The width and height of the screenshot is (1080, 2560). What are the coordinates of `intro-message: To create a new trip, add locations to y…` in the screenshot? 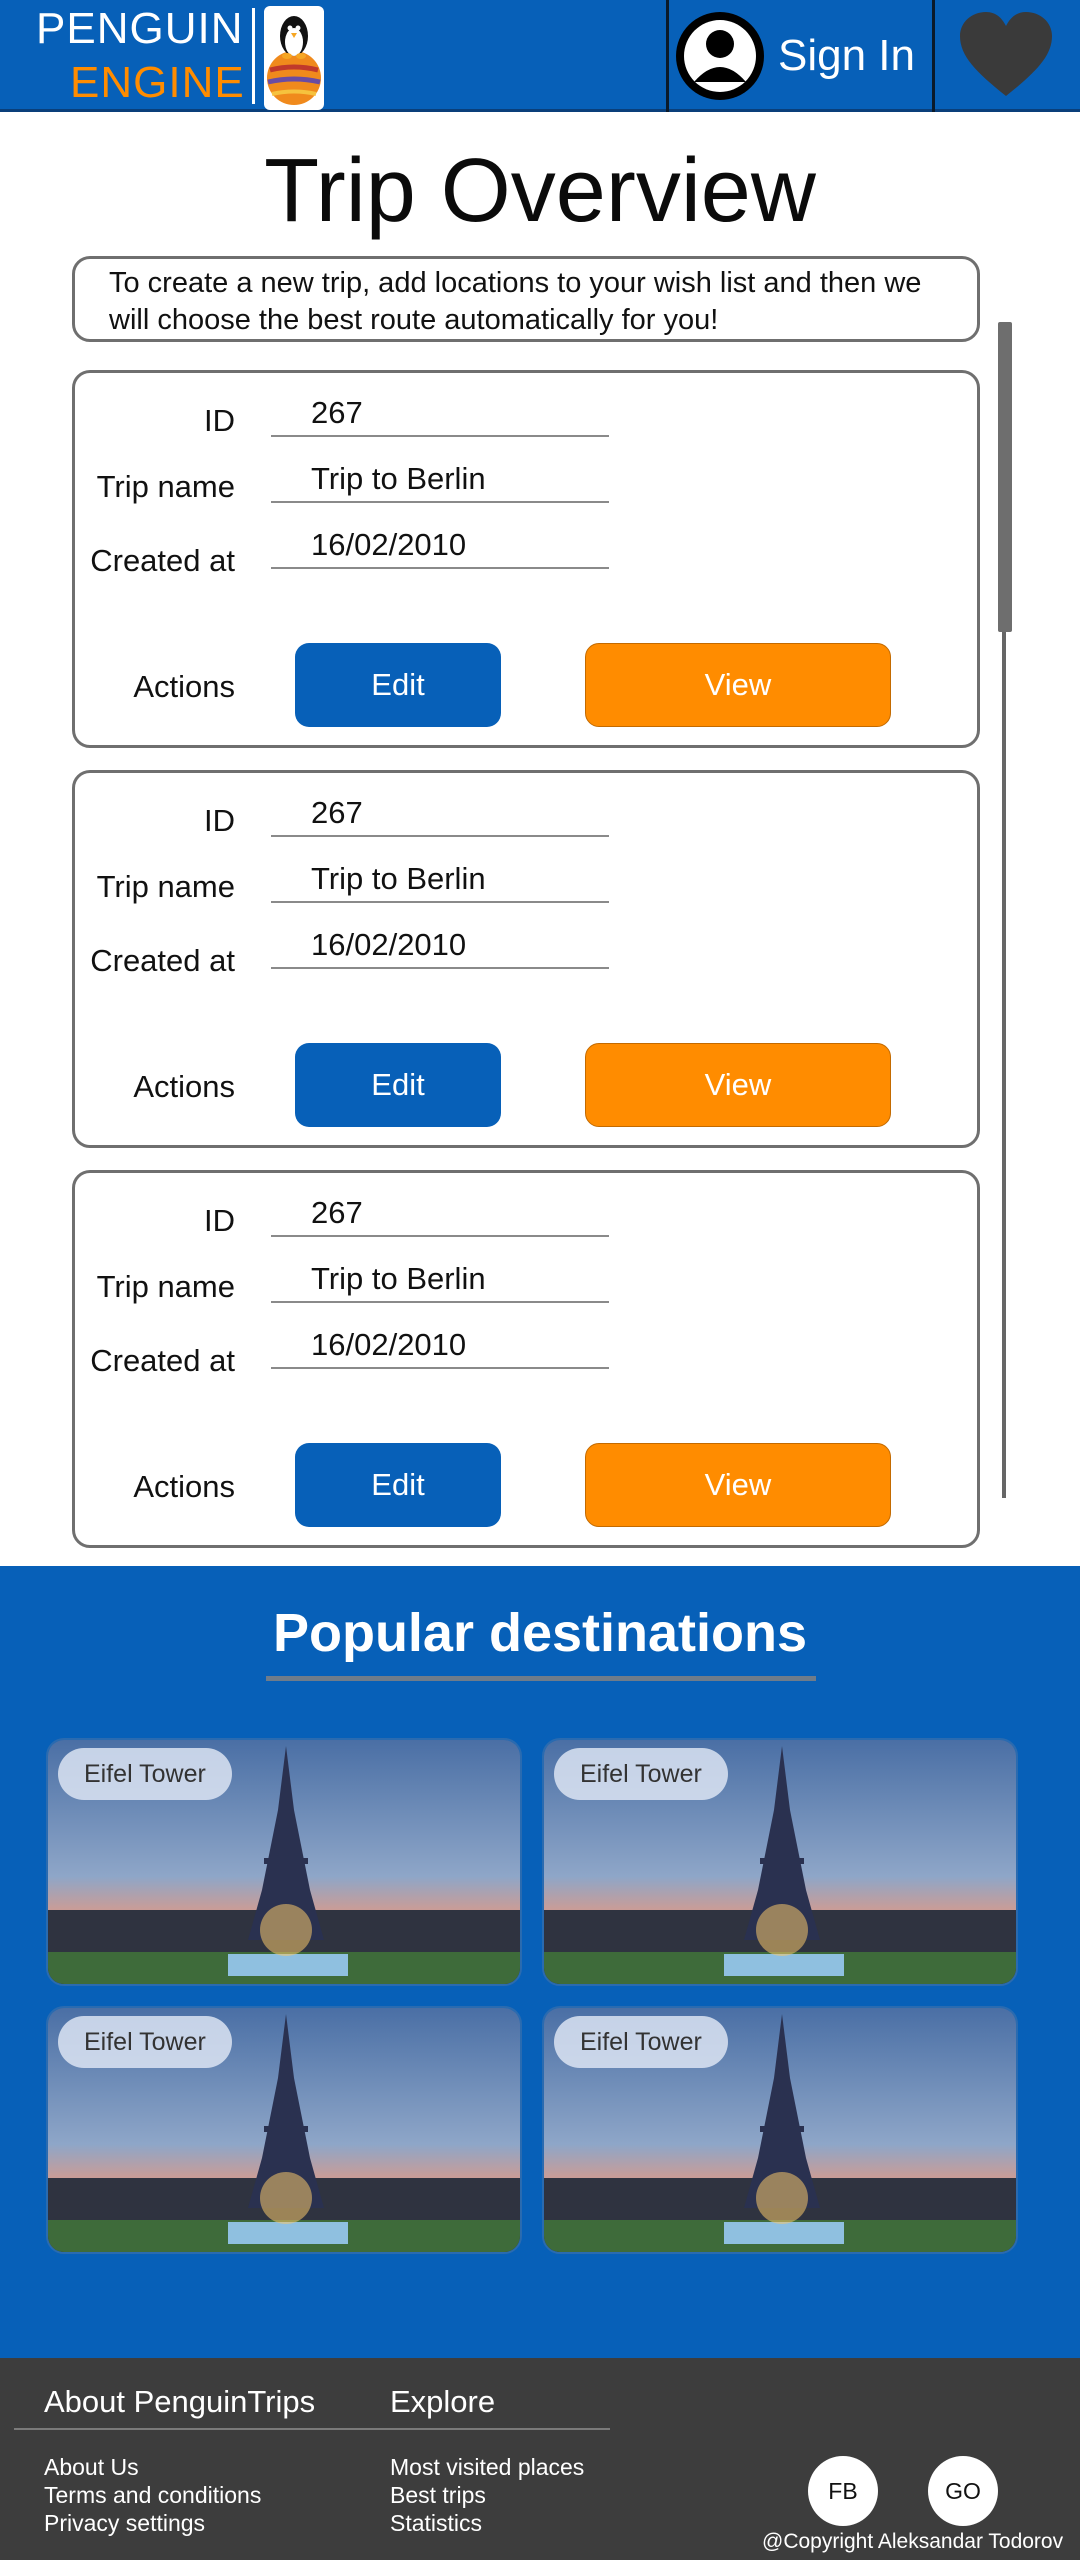 It's located at (526, 299).